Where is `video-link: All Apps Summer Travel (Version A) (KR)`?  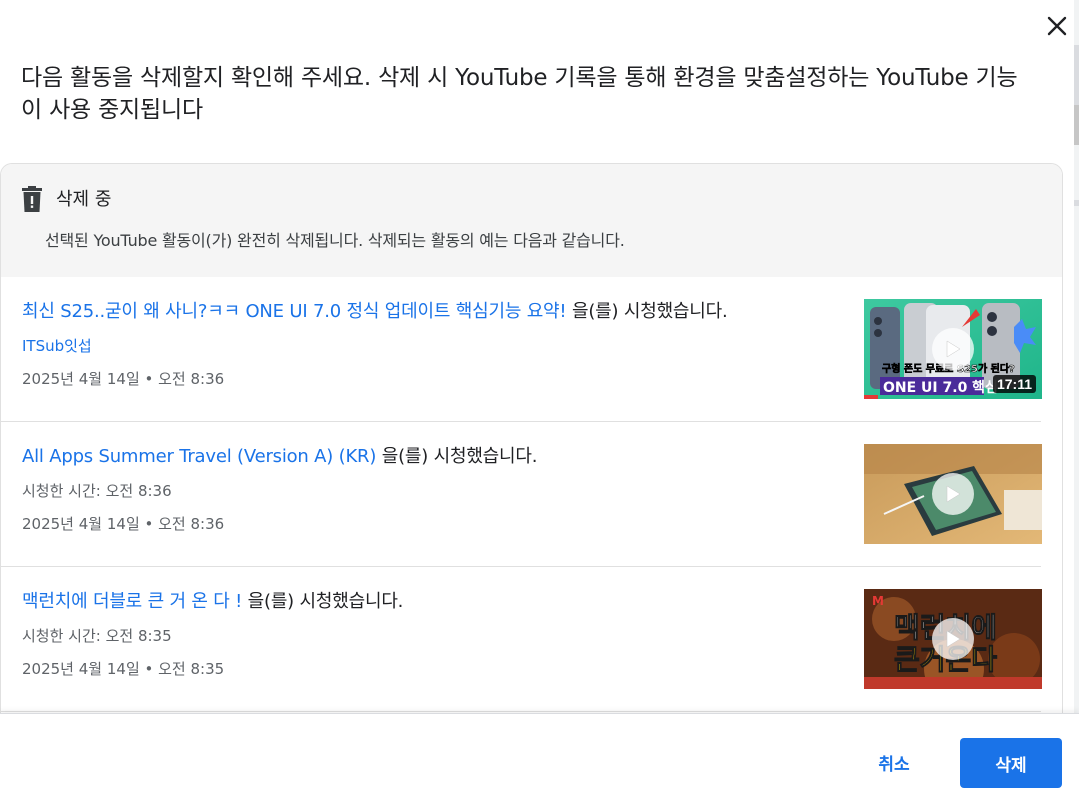 video-link: All Apps Summer Travel (Version A) (KR) is located at coordinates (199, 456).